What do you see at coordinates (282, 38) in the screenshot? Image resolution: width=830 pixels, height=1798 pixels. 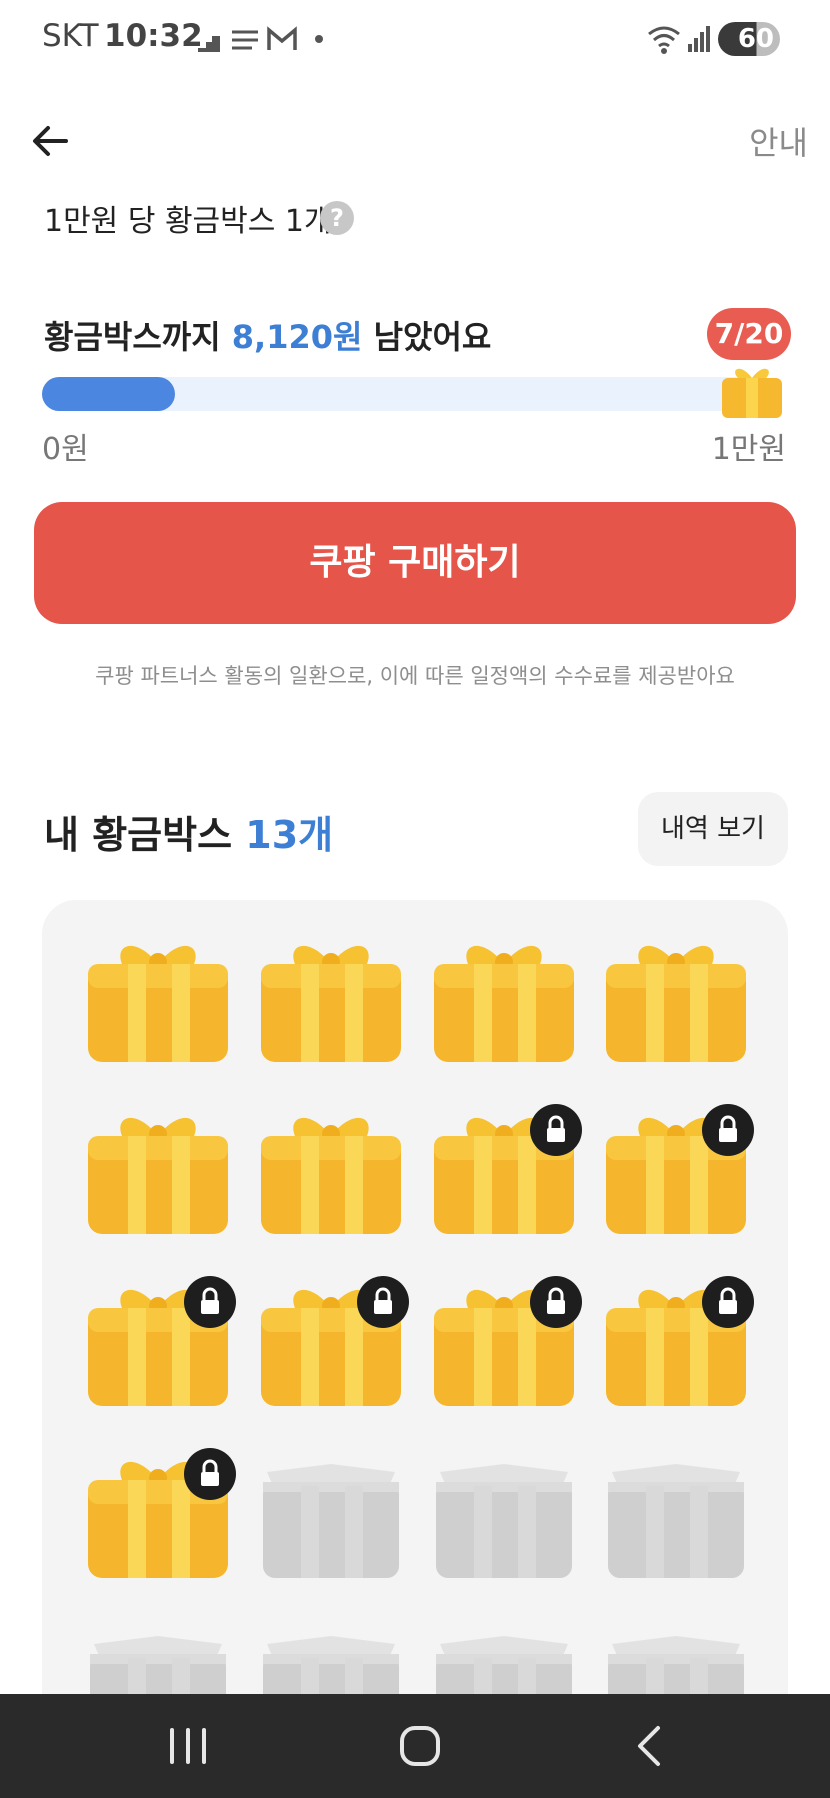 I see `gmail-icon` at bounding box center [282, 38].